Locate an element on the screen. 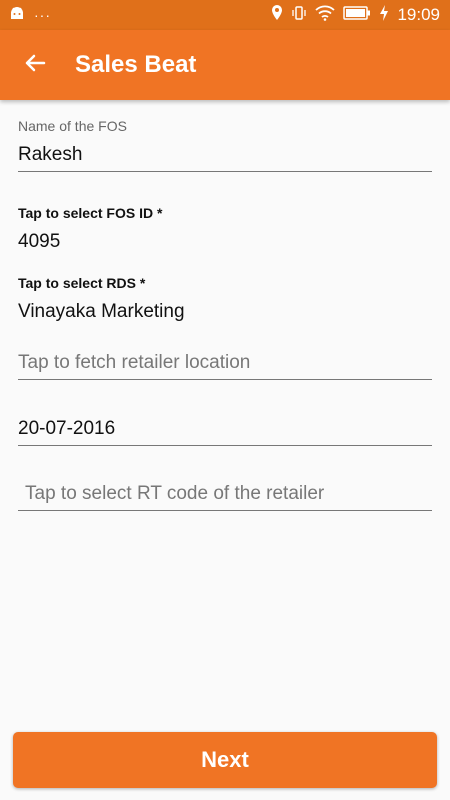 The image size is (450, 800). date-input: 20-07-2016 is located at coordinates (225, 432).